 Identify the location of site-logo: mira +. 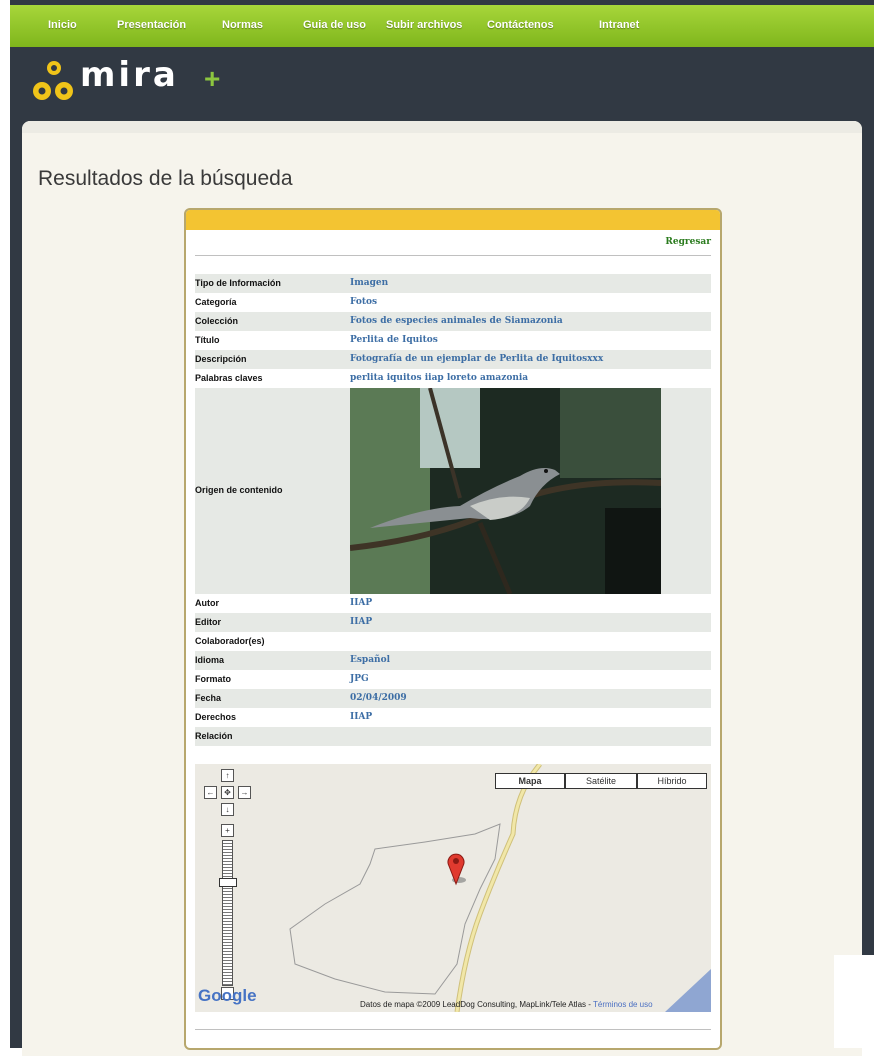
(132, 81).